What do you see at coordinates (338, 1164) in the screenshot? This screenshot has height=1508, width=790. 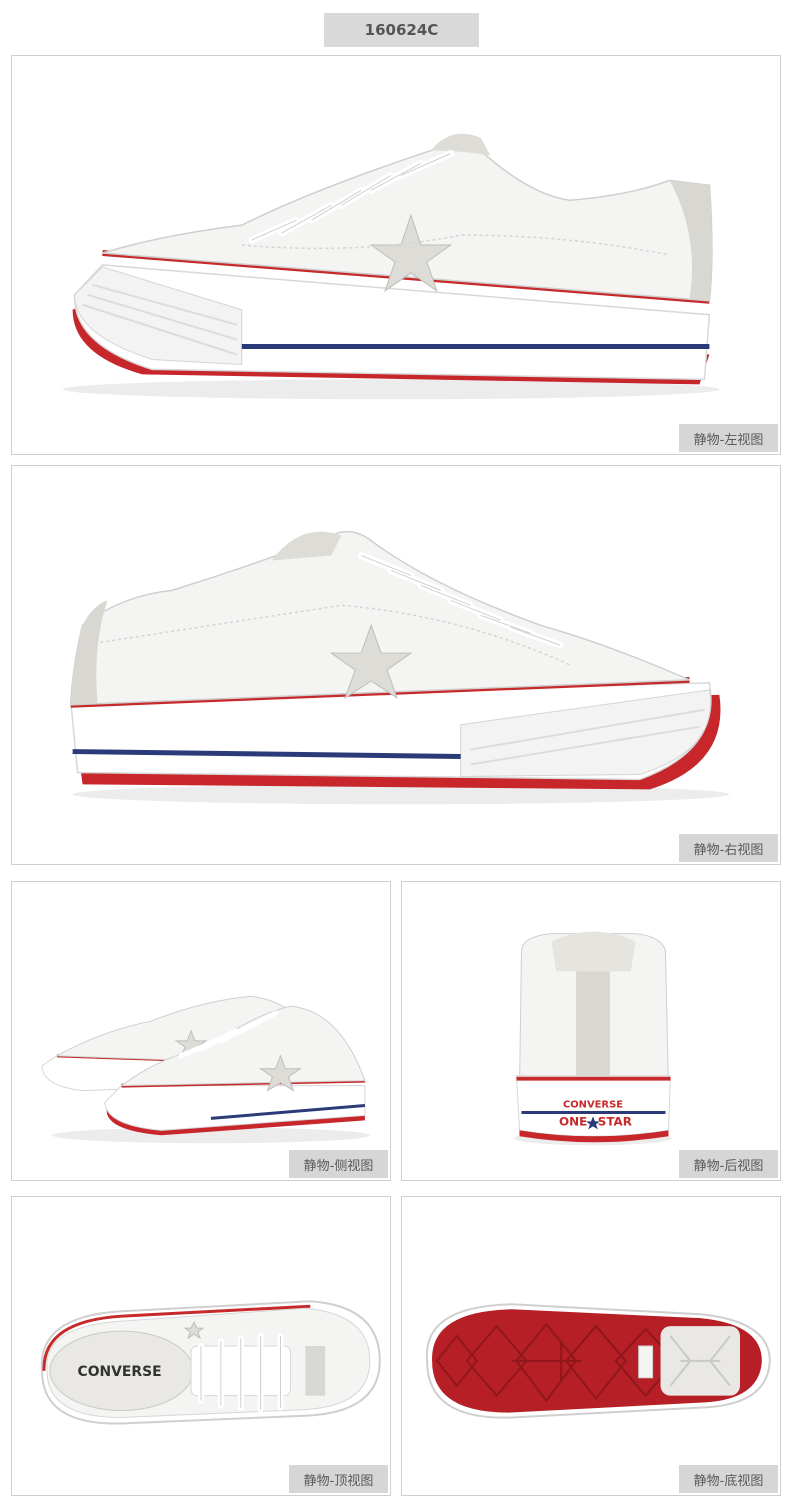 I see `view-caption: 静物-侧视图` at bounding box center [338, 1164].